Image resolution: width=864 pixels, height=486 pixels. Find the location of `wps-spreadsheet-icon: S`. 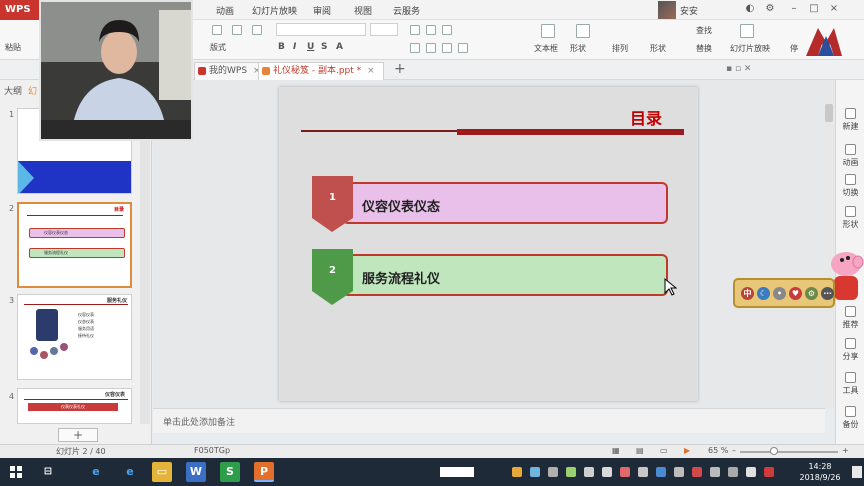

wps-spreadsheet-icon: S is located at coordinates (230, 472).